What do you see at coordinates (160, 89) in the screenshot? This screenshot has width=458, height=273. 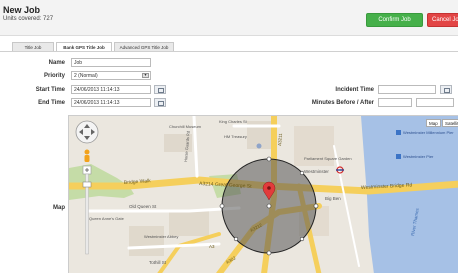 I see `start-calendar-icon` at bounding box center [160, 89].